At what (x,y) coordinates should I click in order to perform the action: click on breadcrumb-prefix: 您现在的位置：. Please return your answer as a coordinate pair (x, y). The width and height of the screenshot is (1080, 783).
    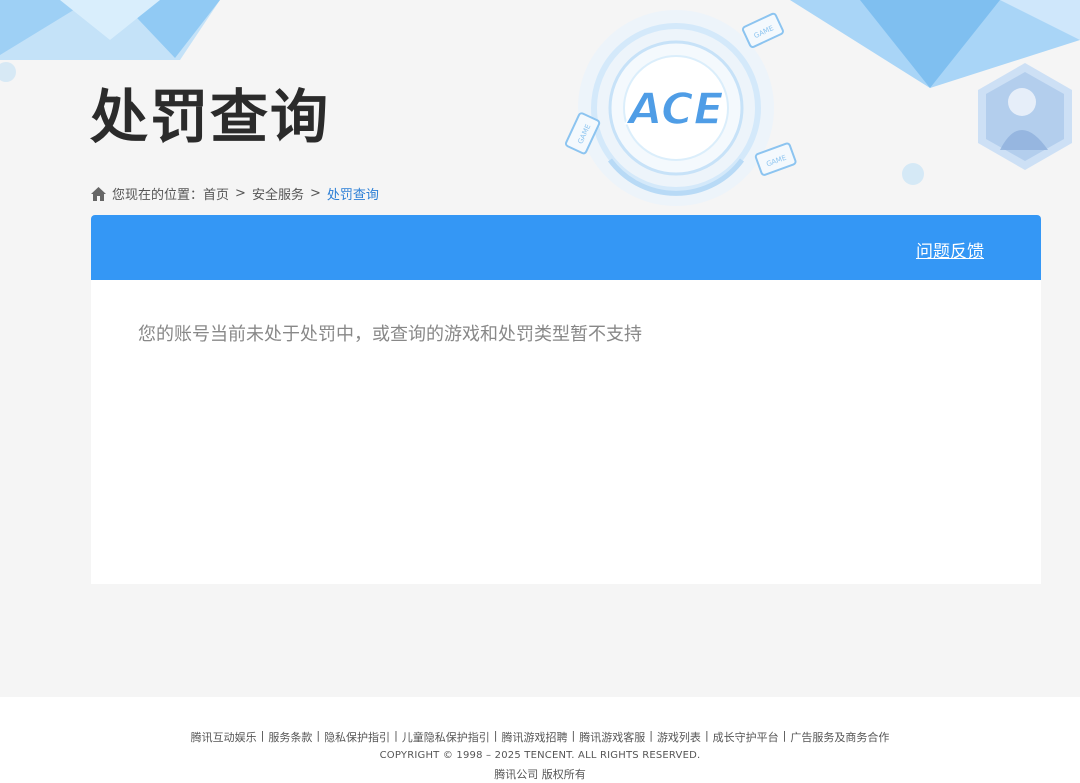
    Looking at the image, I should click on (158, 195).